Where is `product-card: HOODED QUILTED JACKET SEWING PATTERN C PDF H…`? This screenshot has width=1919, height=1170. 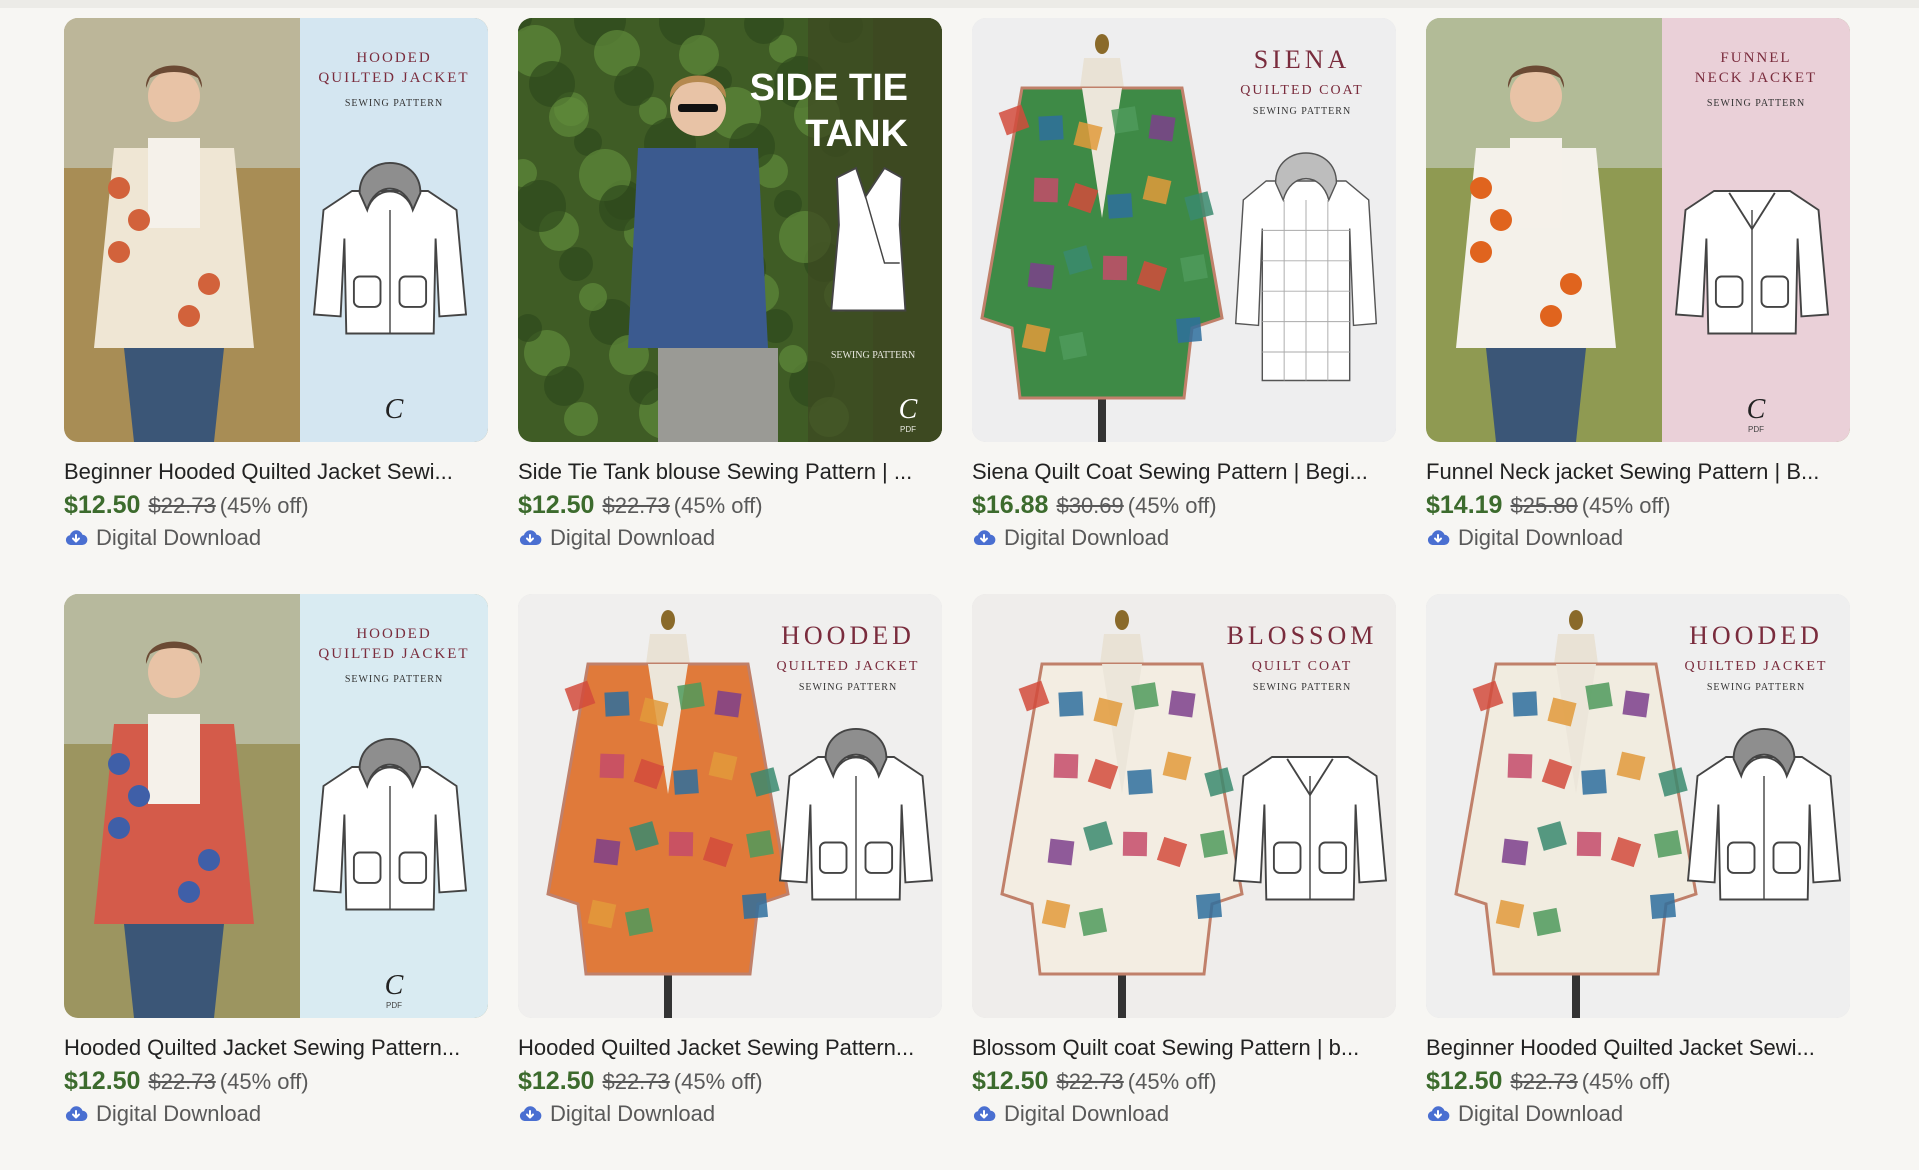 product-card: HOODED QUILTED JACKET SEWING PATTERN C PDF H… is located at coordinates (276, 882).